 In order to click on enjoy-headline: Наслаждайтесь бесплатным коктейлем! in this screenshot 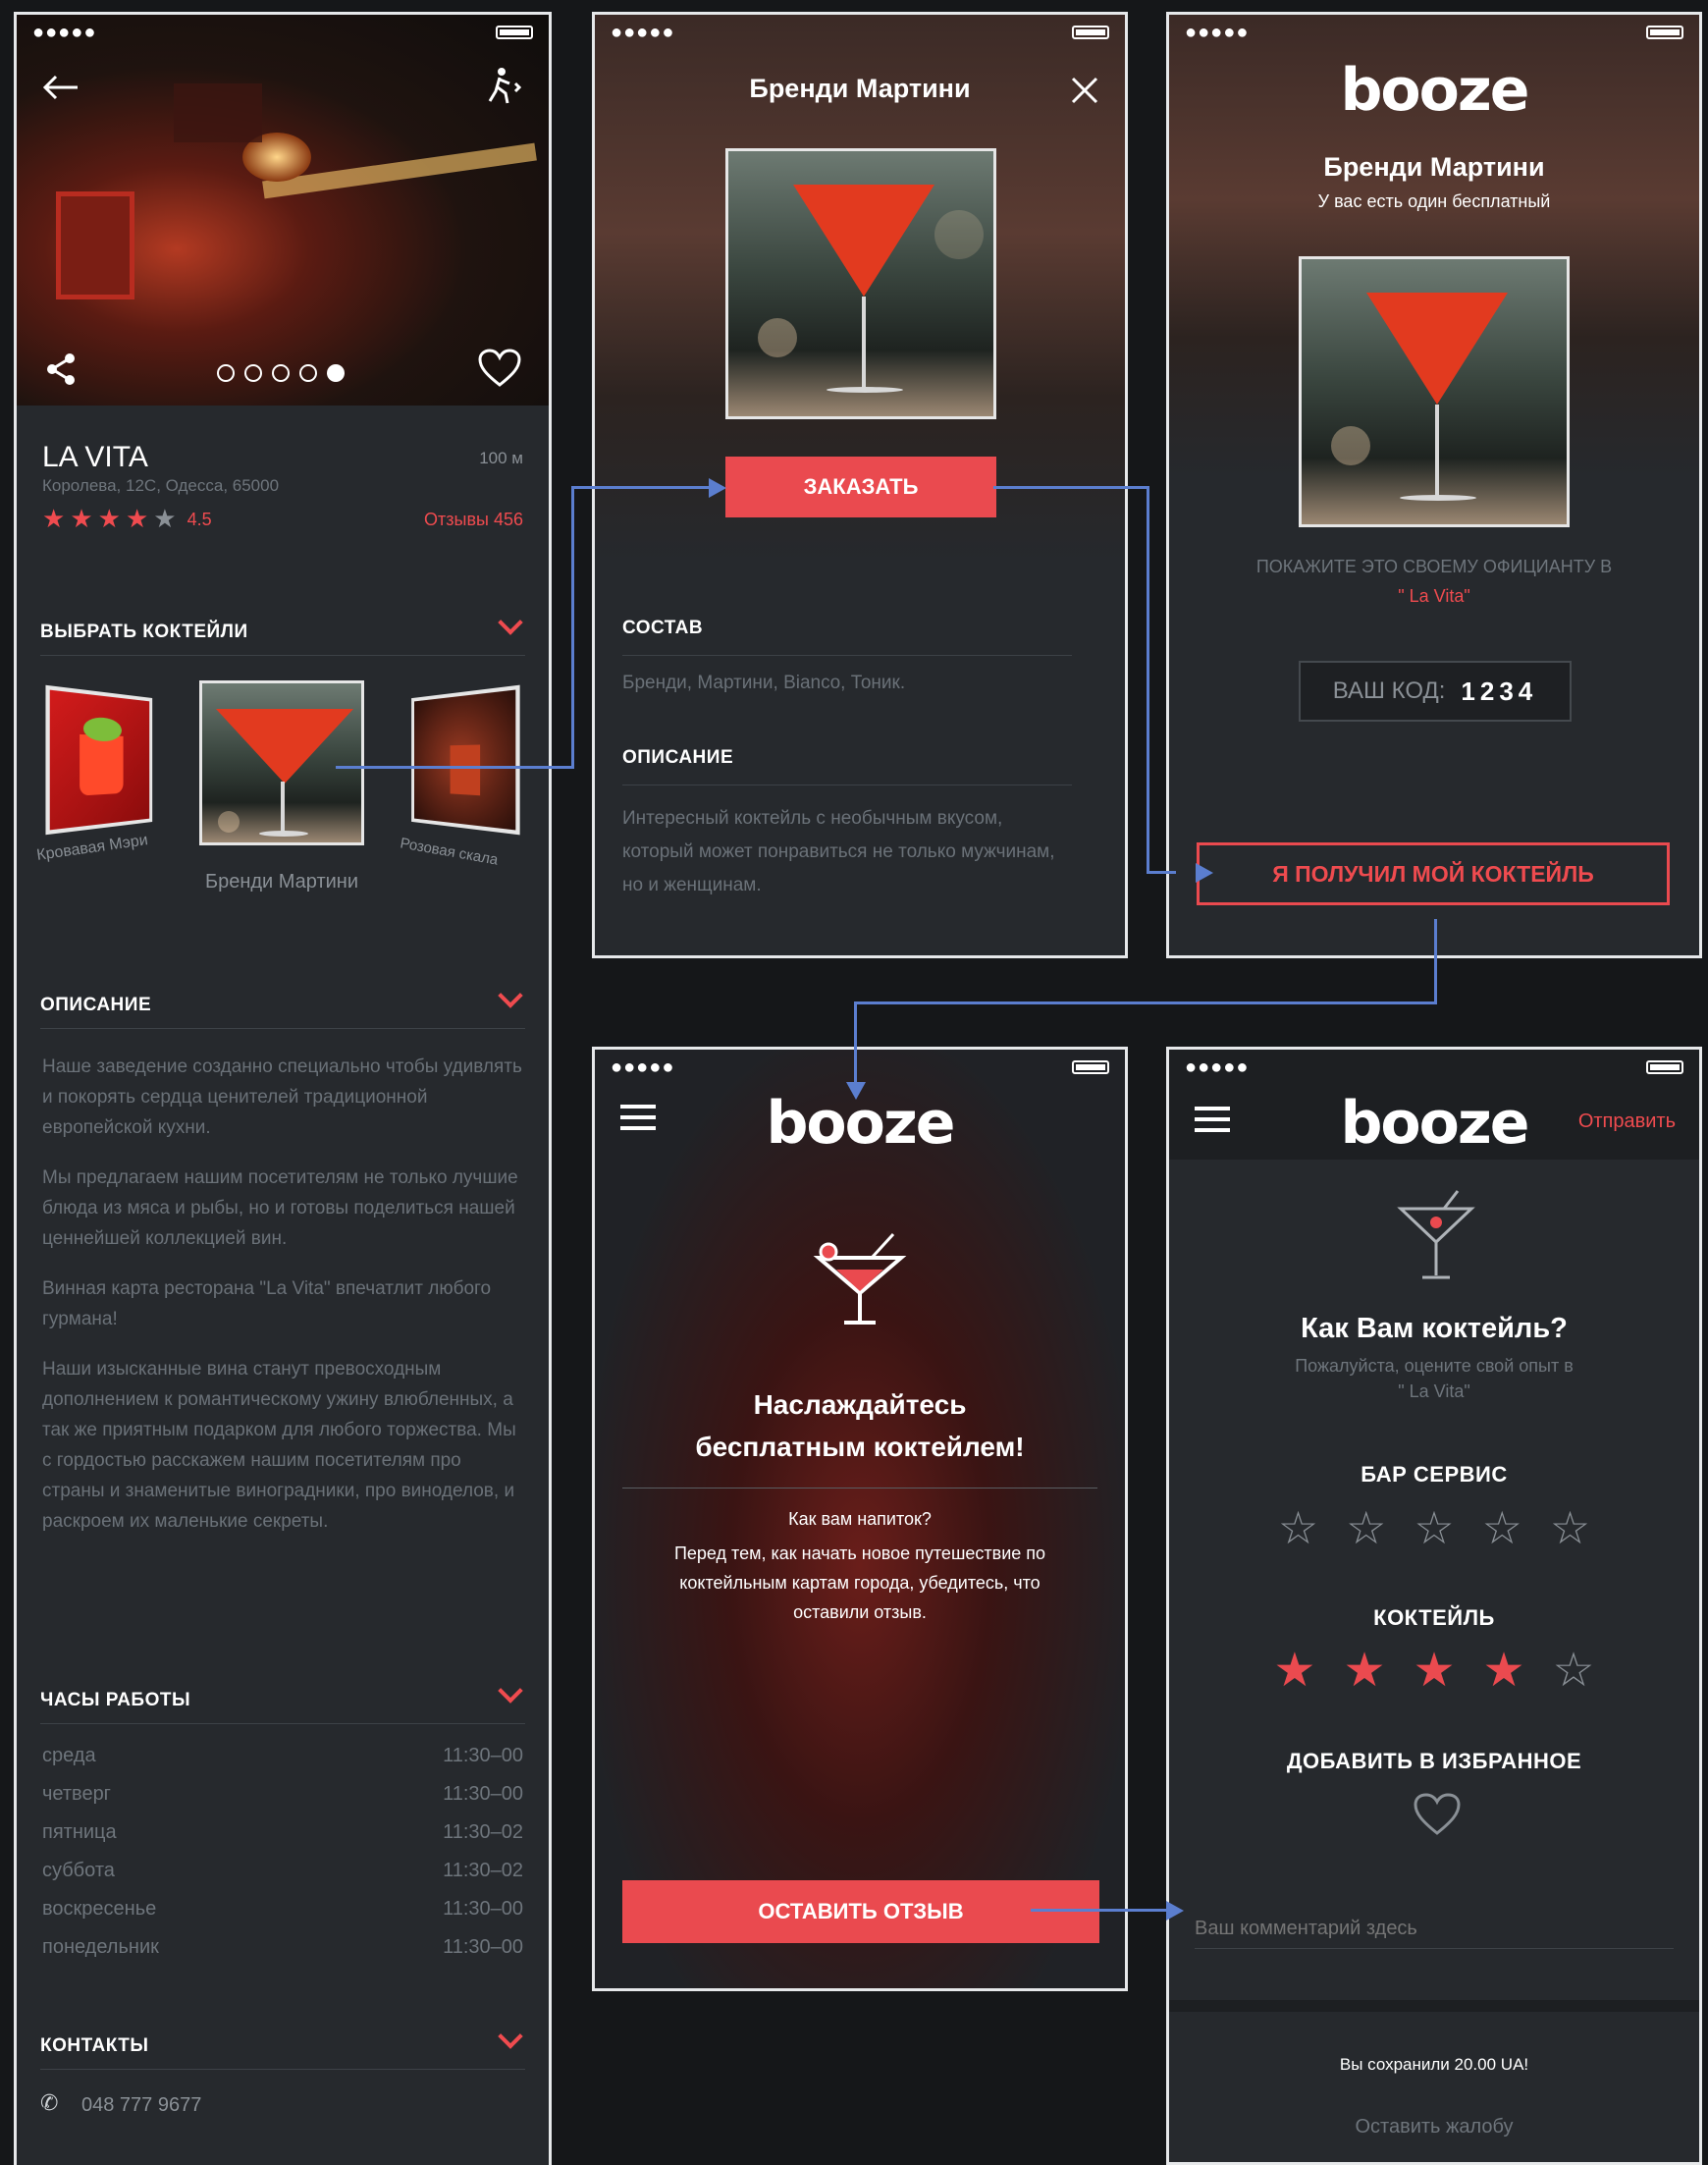, I will do `click(860, 1425)`.